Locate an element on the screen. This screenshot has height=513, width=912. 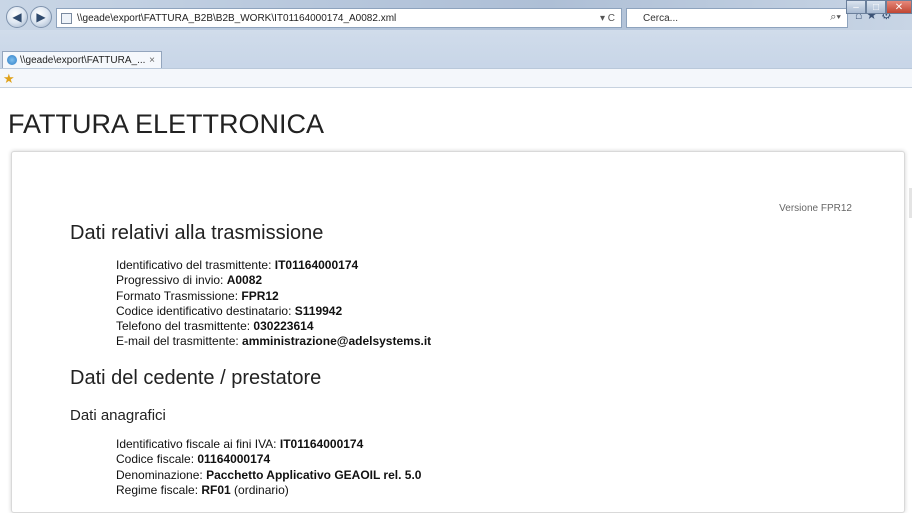
section-heading-cedente: Dati del cedente / prestatore is located at coordinates (196, 378).